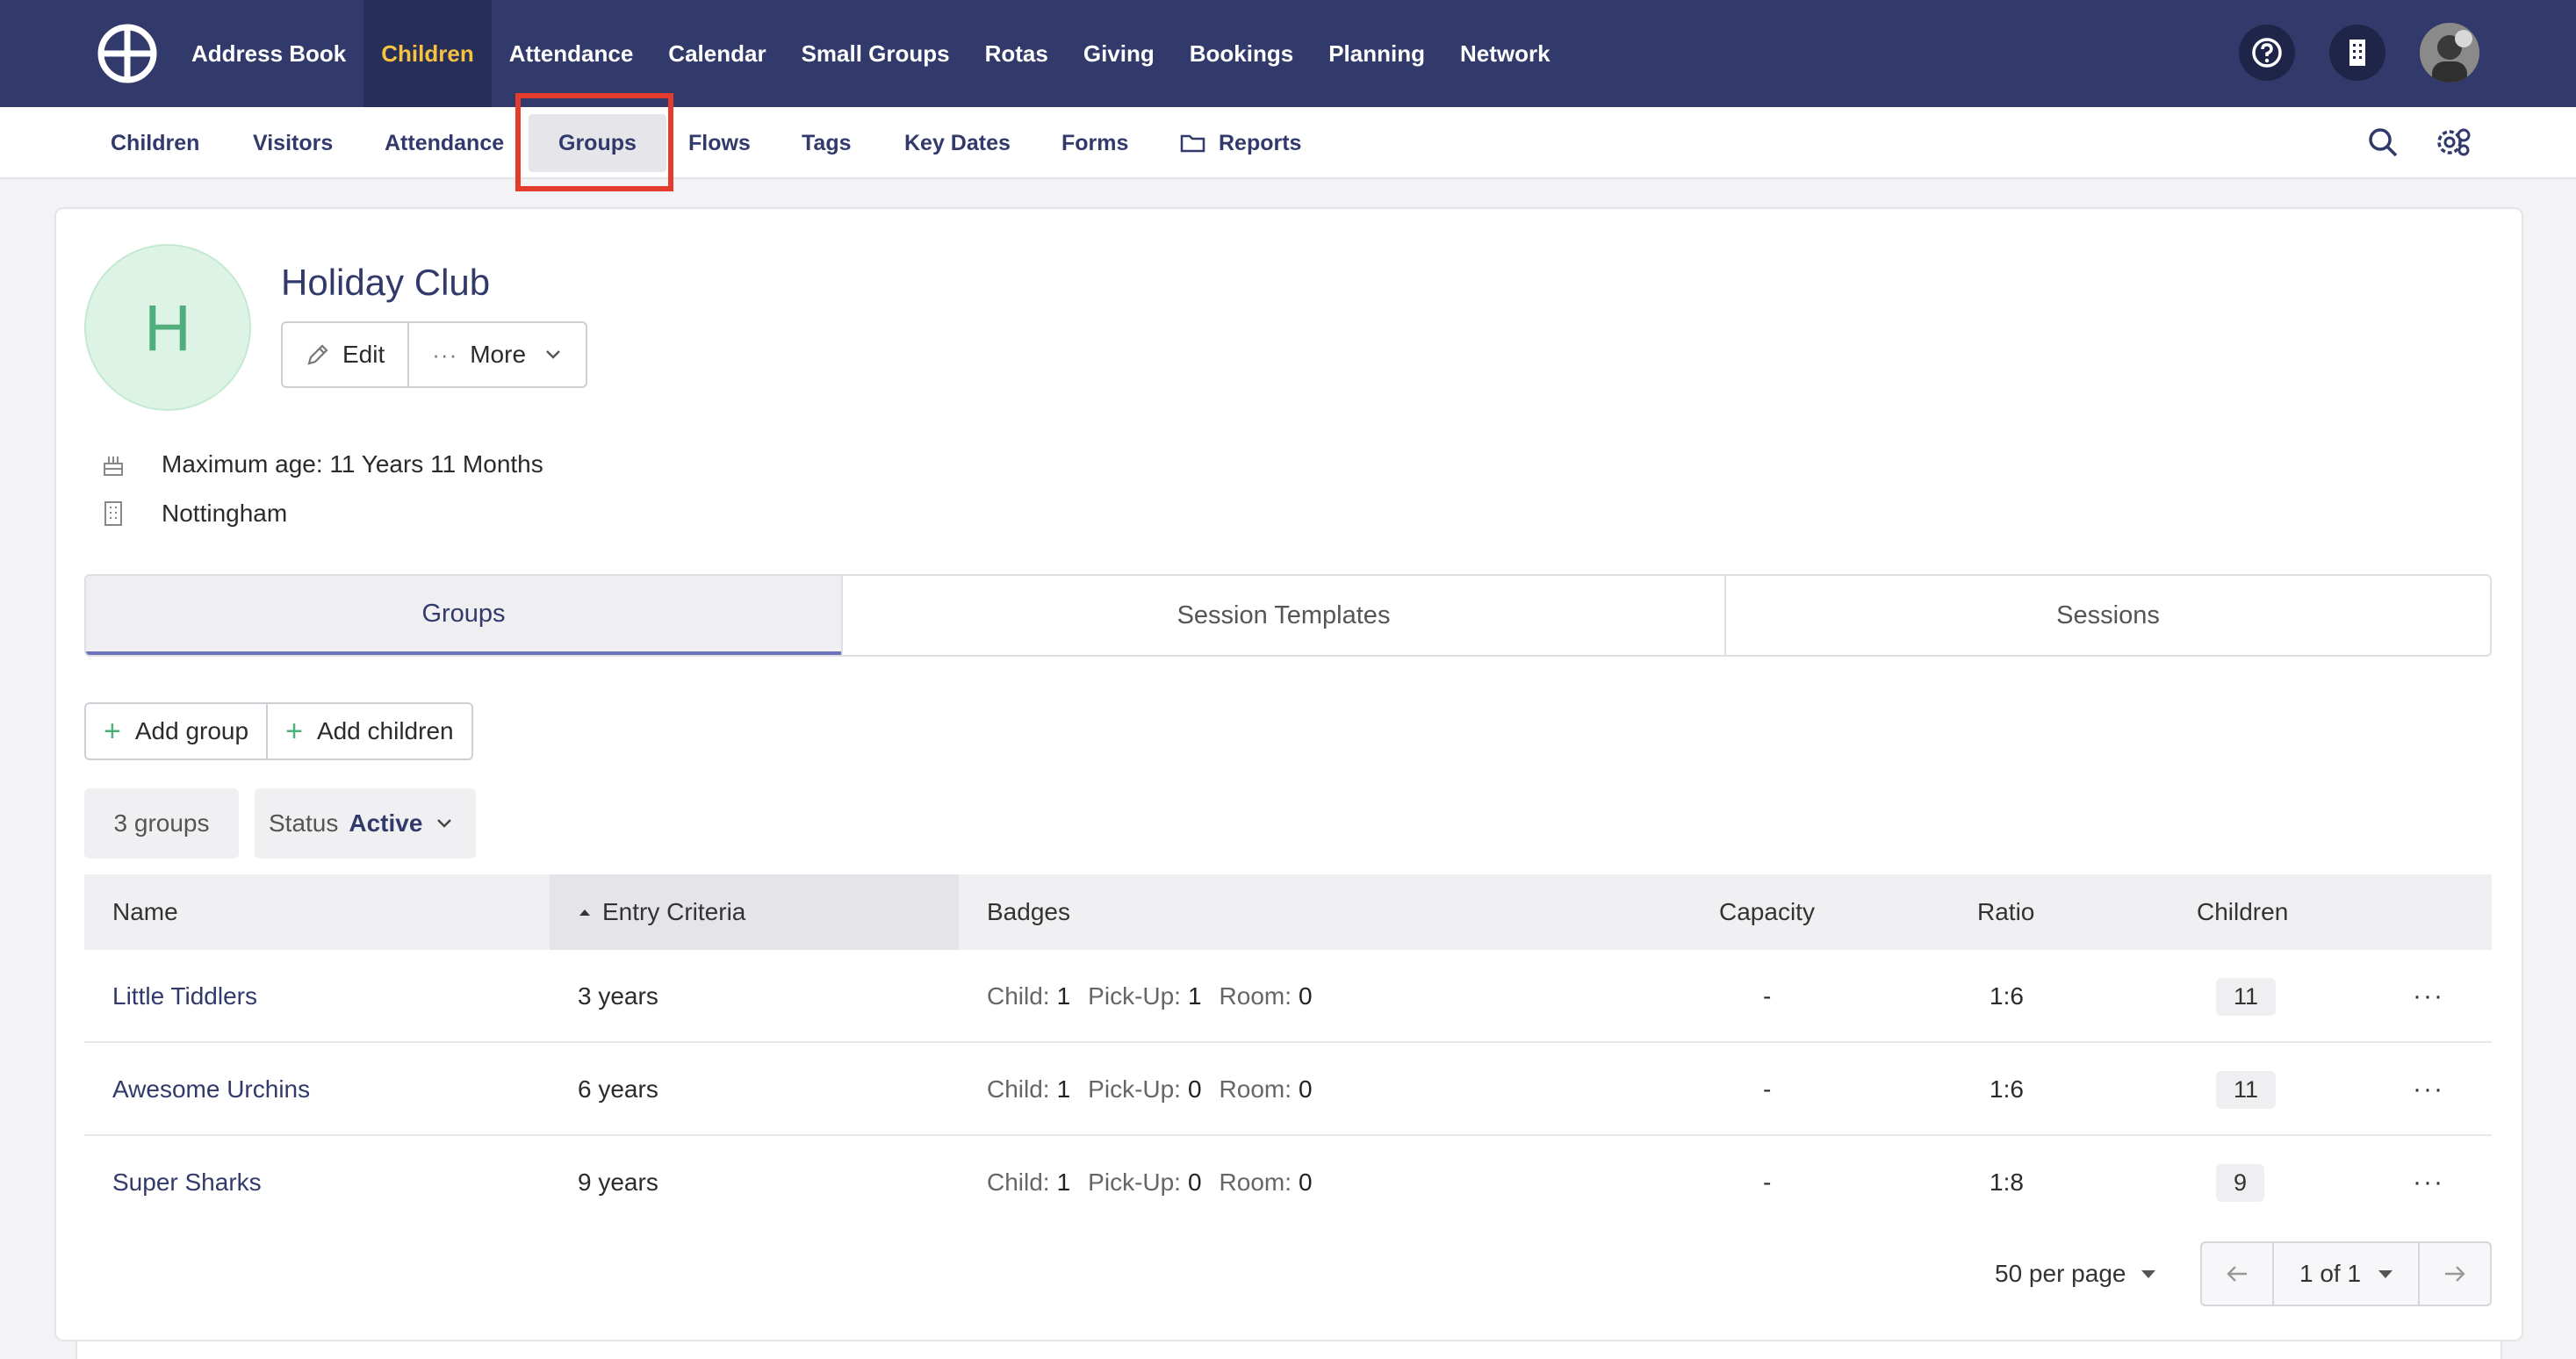  Describe the element at coordinates (2267, 53) in the screenshot. I see `help-button` at that location.